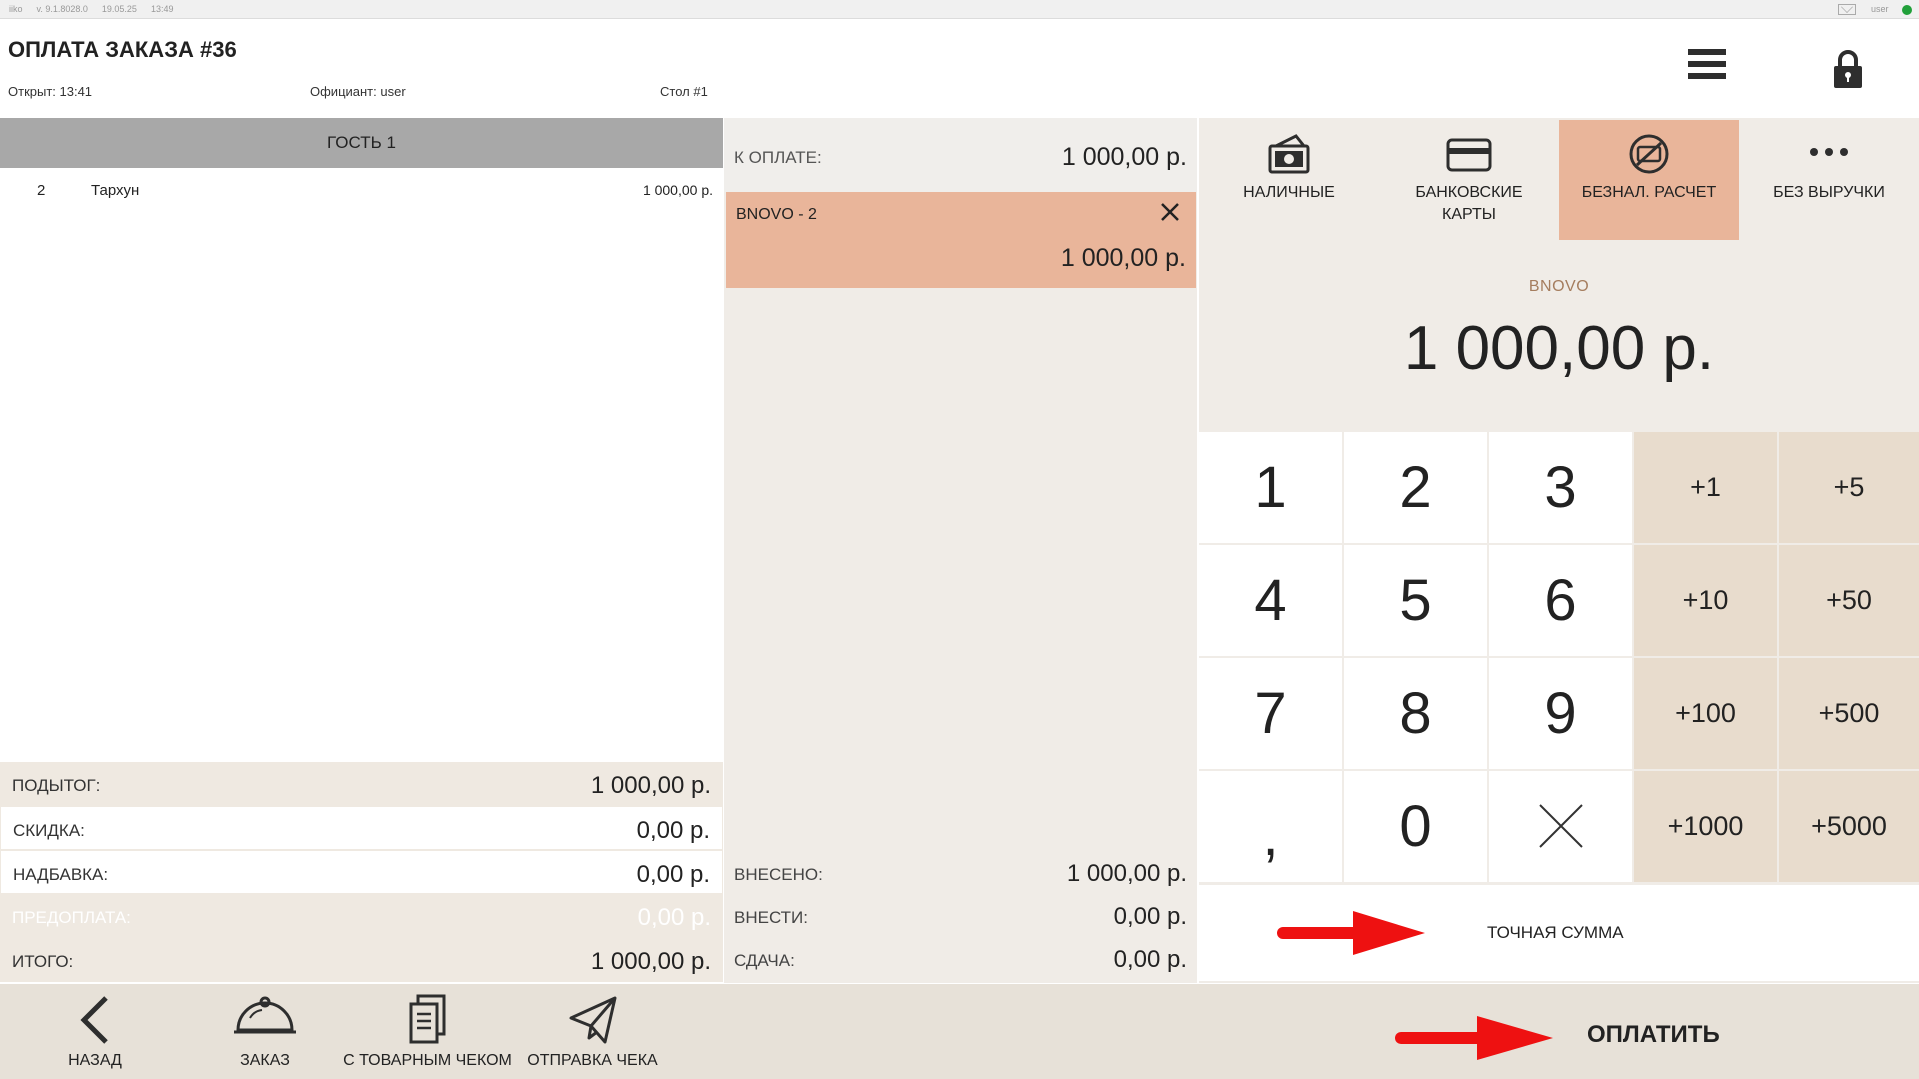  What do you see at coordinates (1469, 203) in the screenshot?
I see `method-bank-cards-label: БАНКОВСКИЕ КАРТЫ` at bounding box center [1469, 203].